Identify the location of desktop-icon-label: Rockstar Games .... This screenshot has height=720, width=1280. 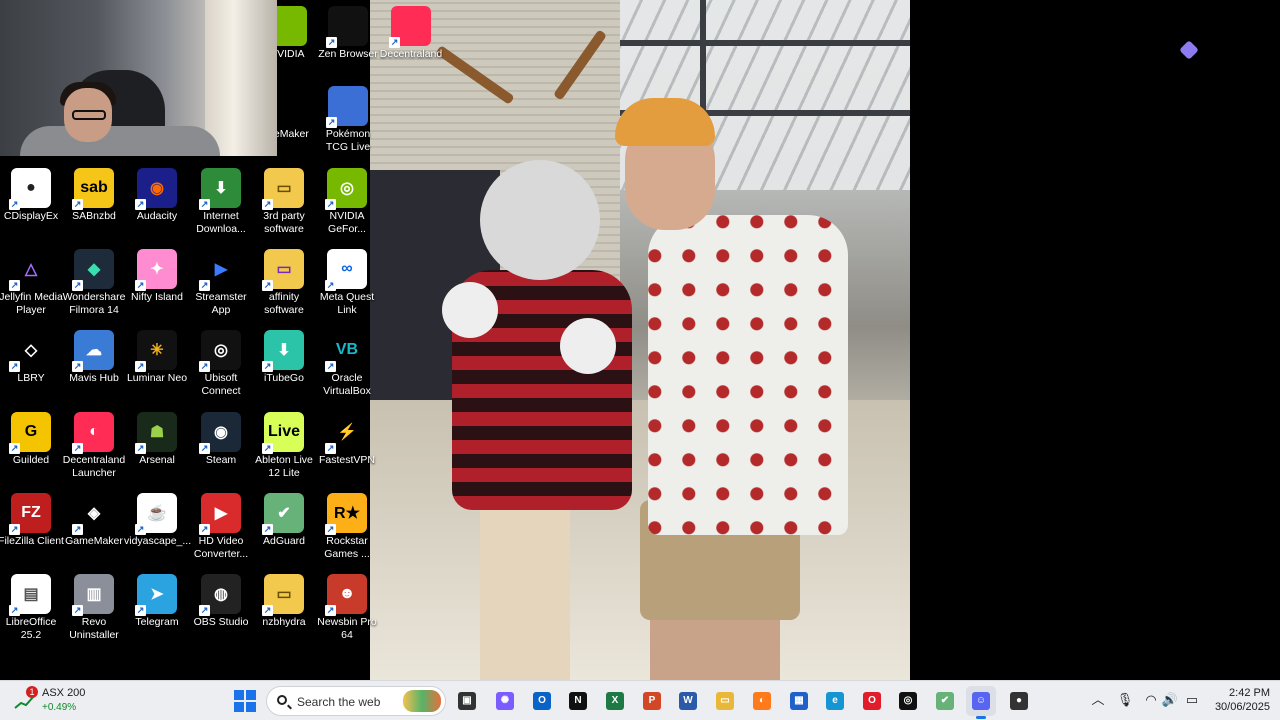
(347, 547).